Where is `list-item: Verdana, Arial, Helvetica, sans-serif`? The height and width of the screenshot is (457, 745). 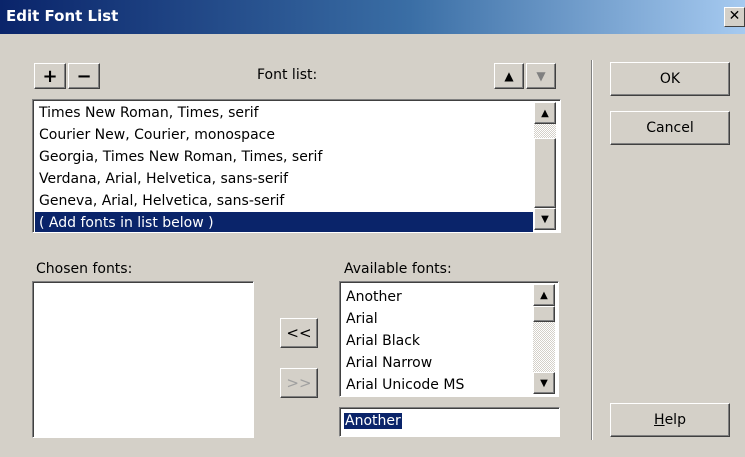 list-item: Verdana, Arial, Helvetica, sans-serif is located at coordinates (284, 179).